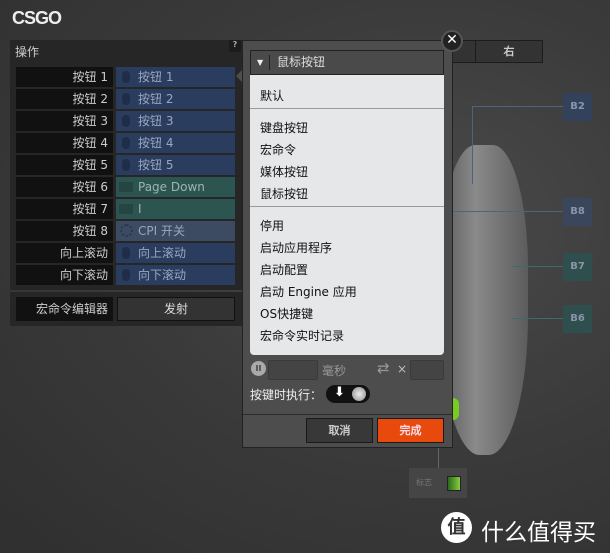 The image size is (610, 553). What do you see at coordinates (64, 253) in the screenshot?
I see `button-label: 向上滚动` at bounding box center [64, 253].